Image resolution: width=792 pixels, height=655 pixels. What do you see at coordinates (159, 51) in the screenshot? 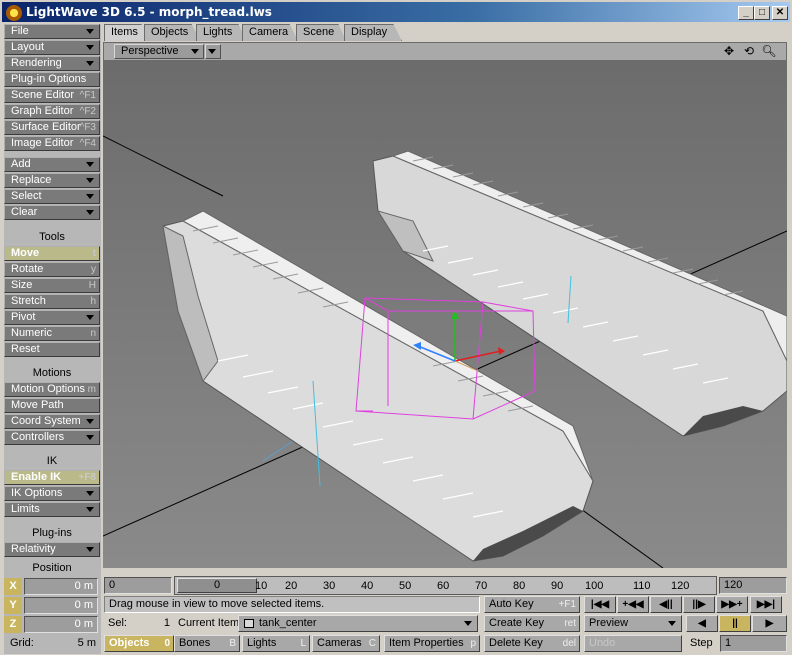
I see `view-mode-select: Perspective` at bounding box center [159, 51].